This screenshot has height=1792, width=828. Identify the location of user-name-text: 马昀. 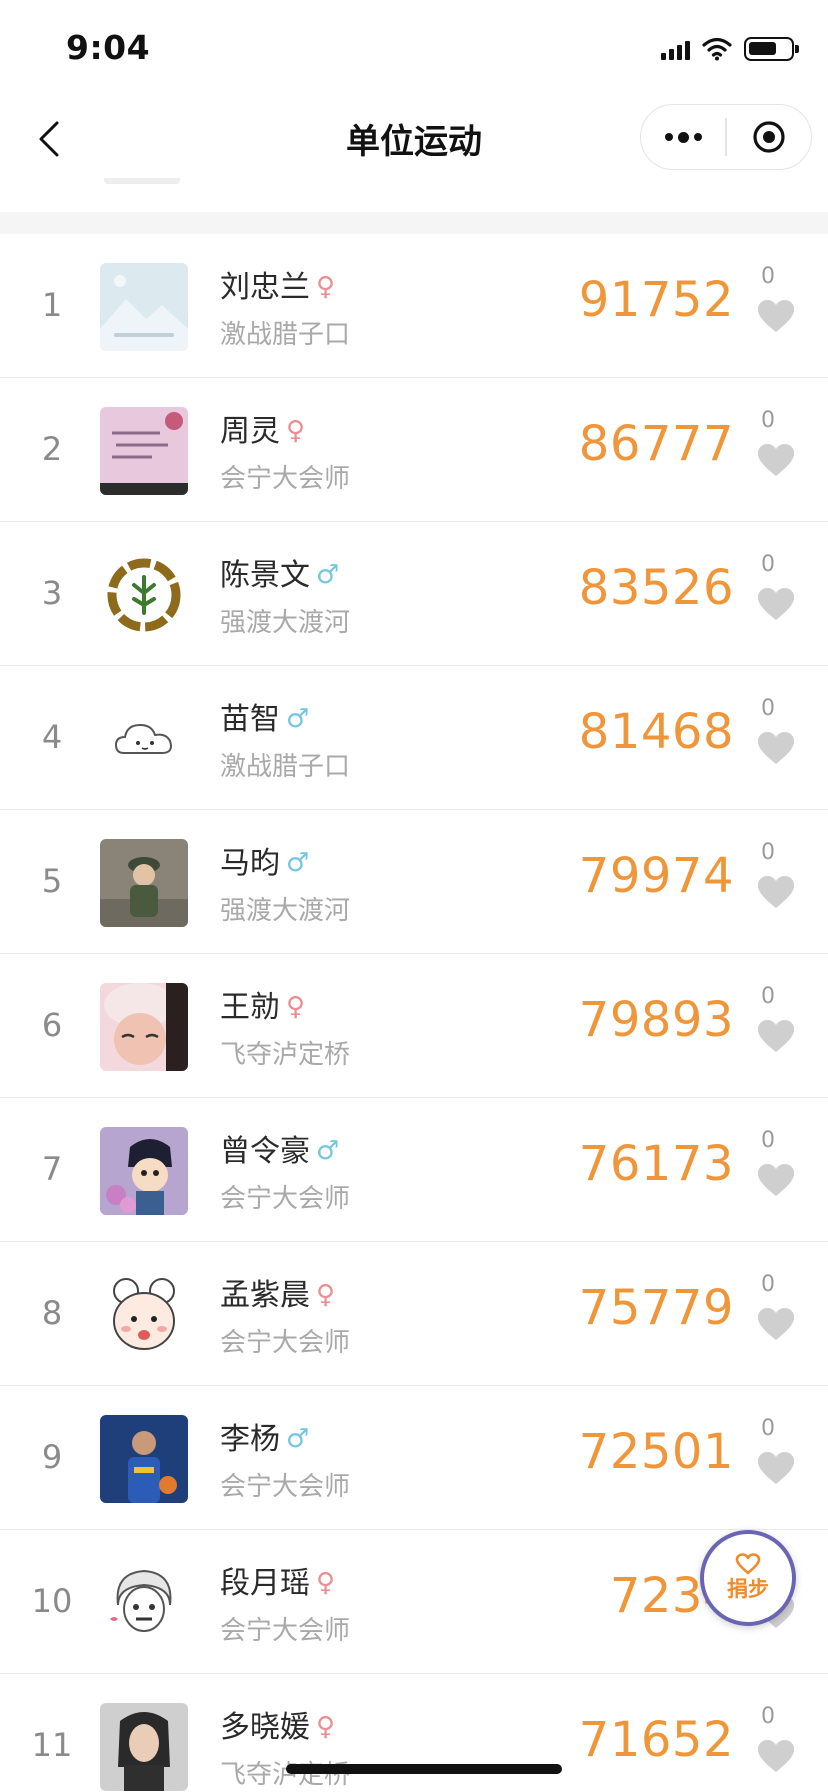
(250, 863).